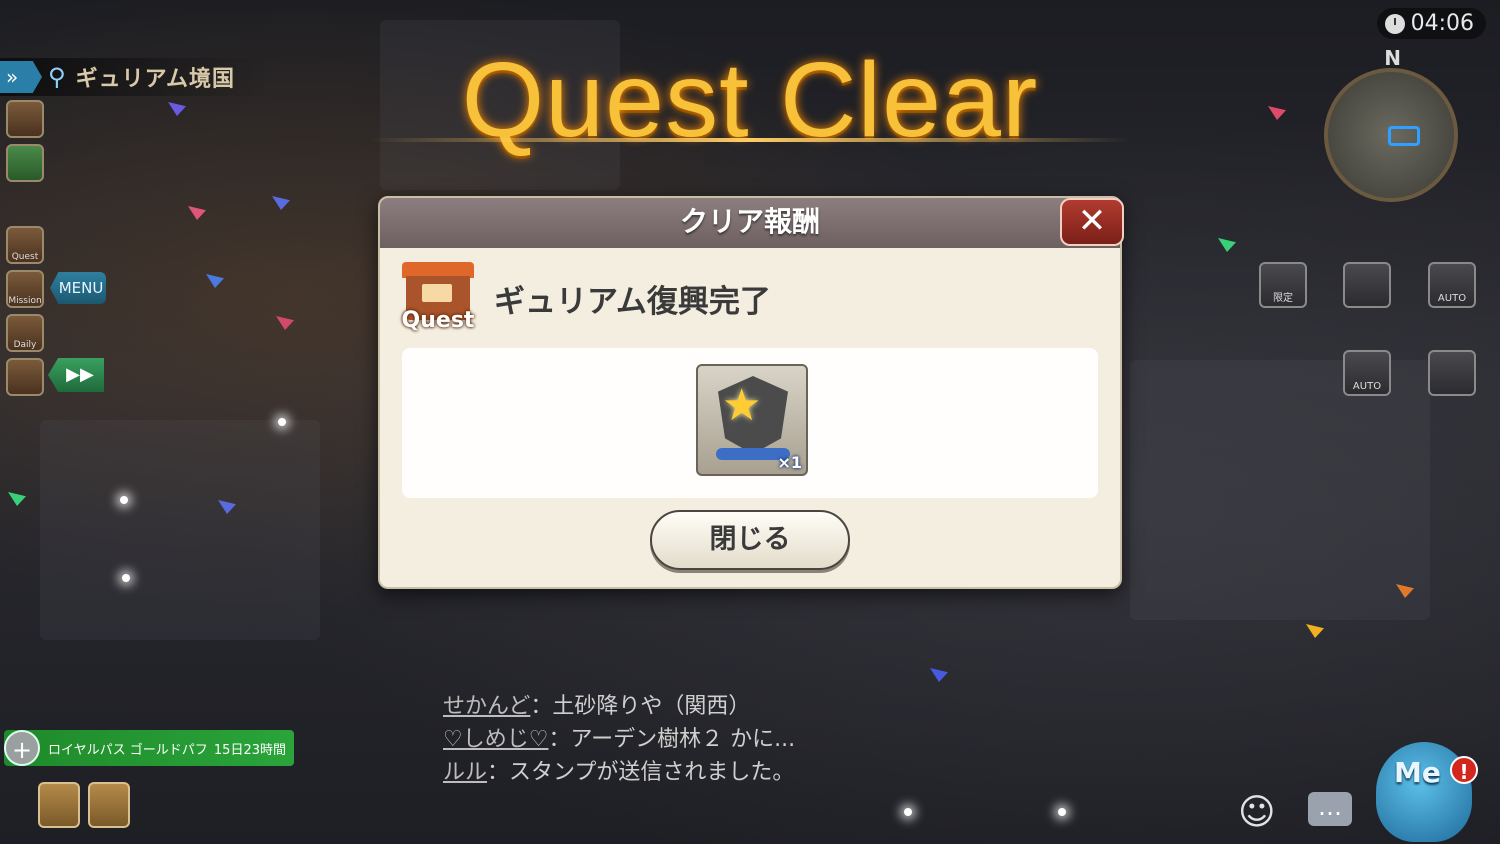 The width and height of the screenshot is (1500, 844). What do you see at coordinates (742, 405) in the screenshot?
I see `star-icon: ★` at bounding box center [742, 405].